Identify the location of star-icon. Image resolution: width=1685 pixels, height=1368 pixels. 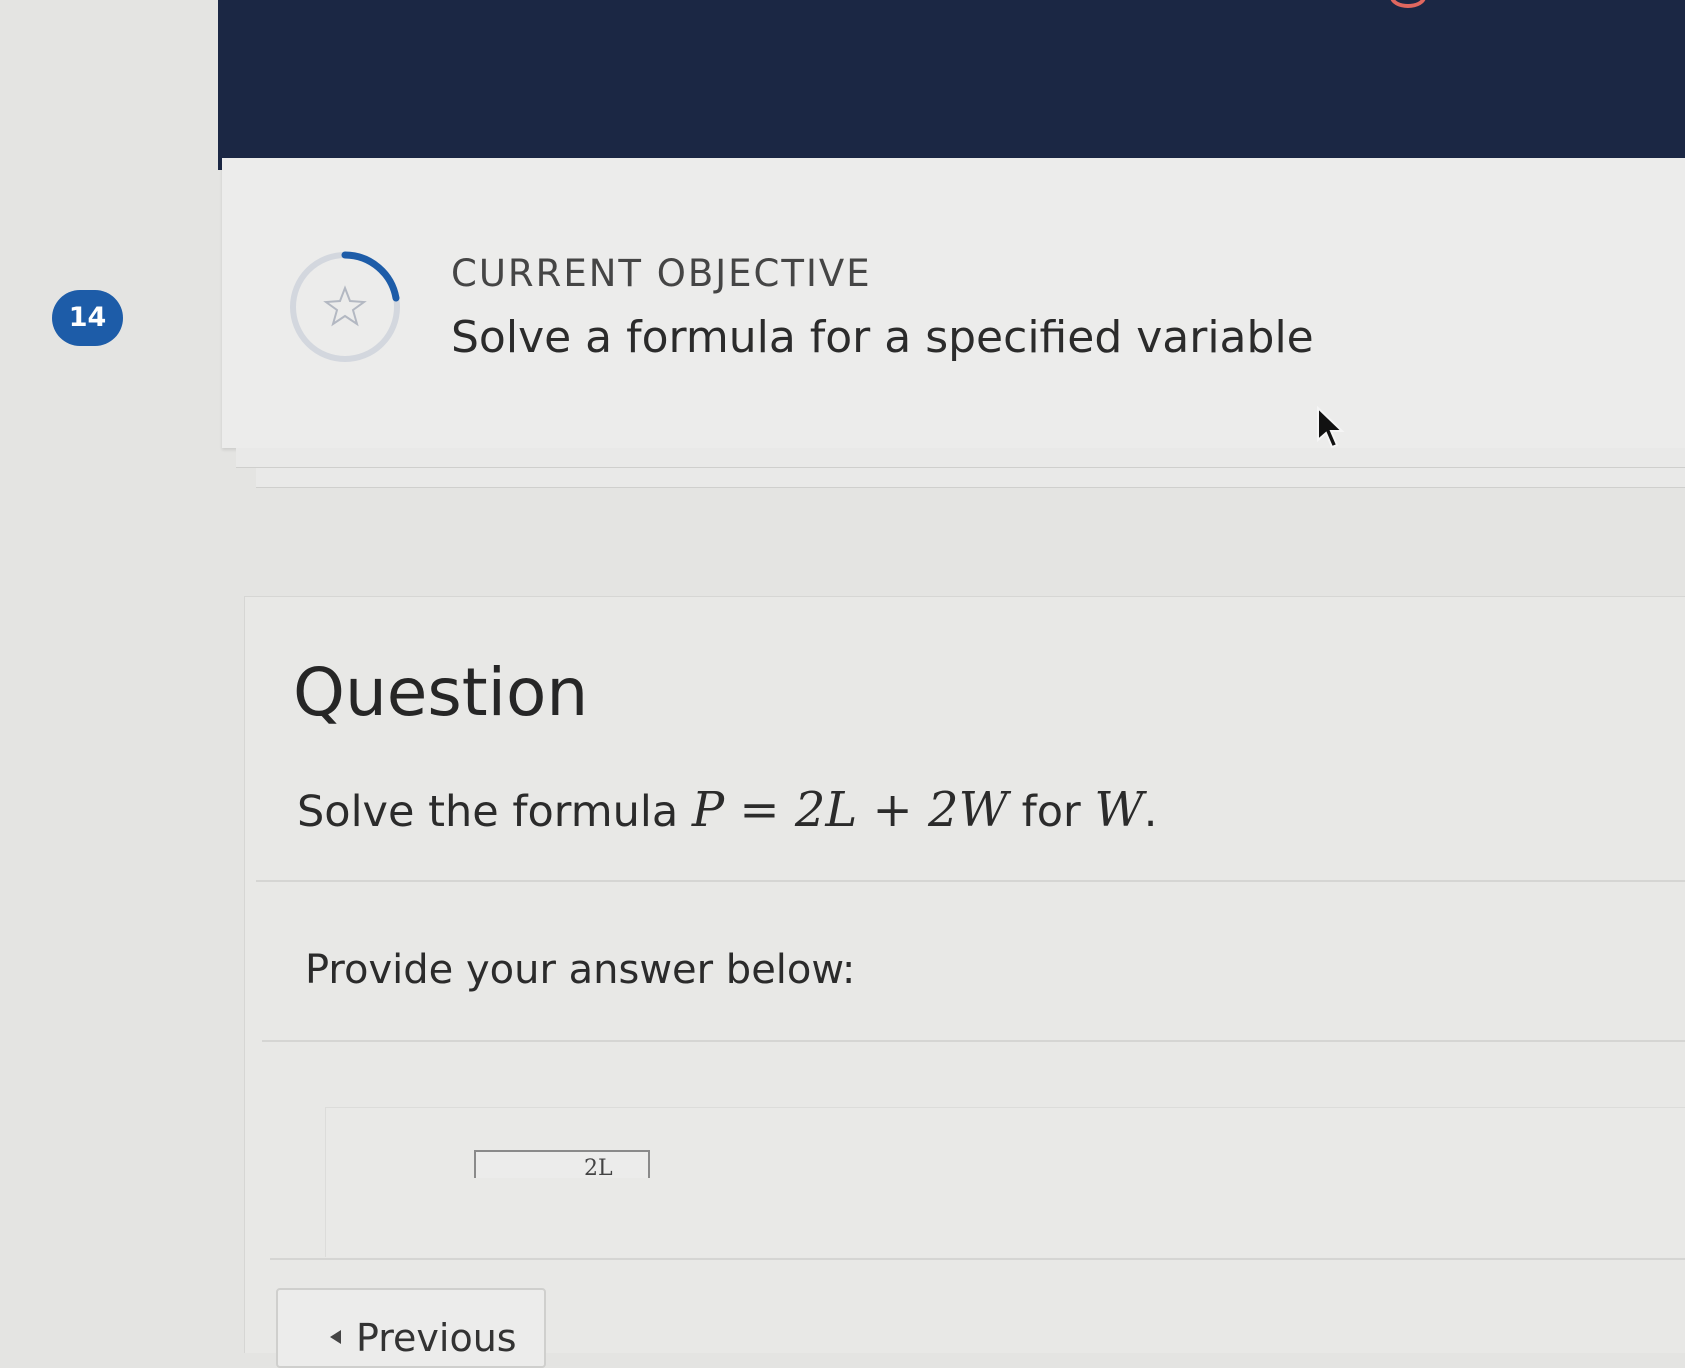
(345, 306).